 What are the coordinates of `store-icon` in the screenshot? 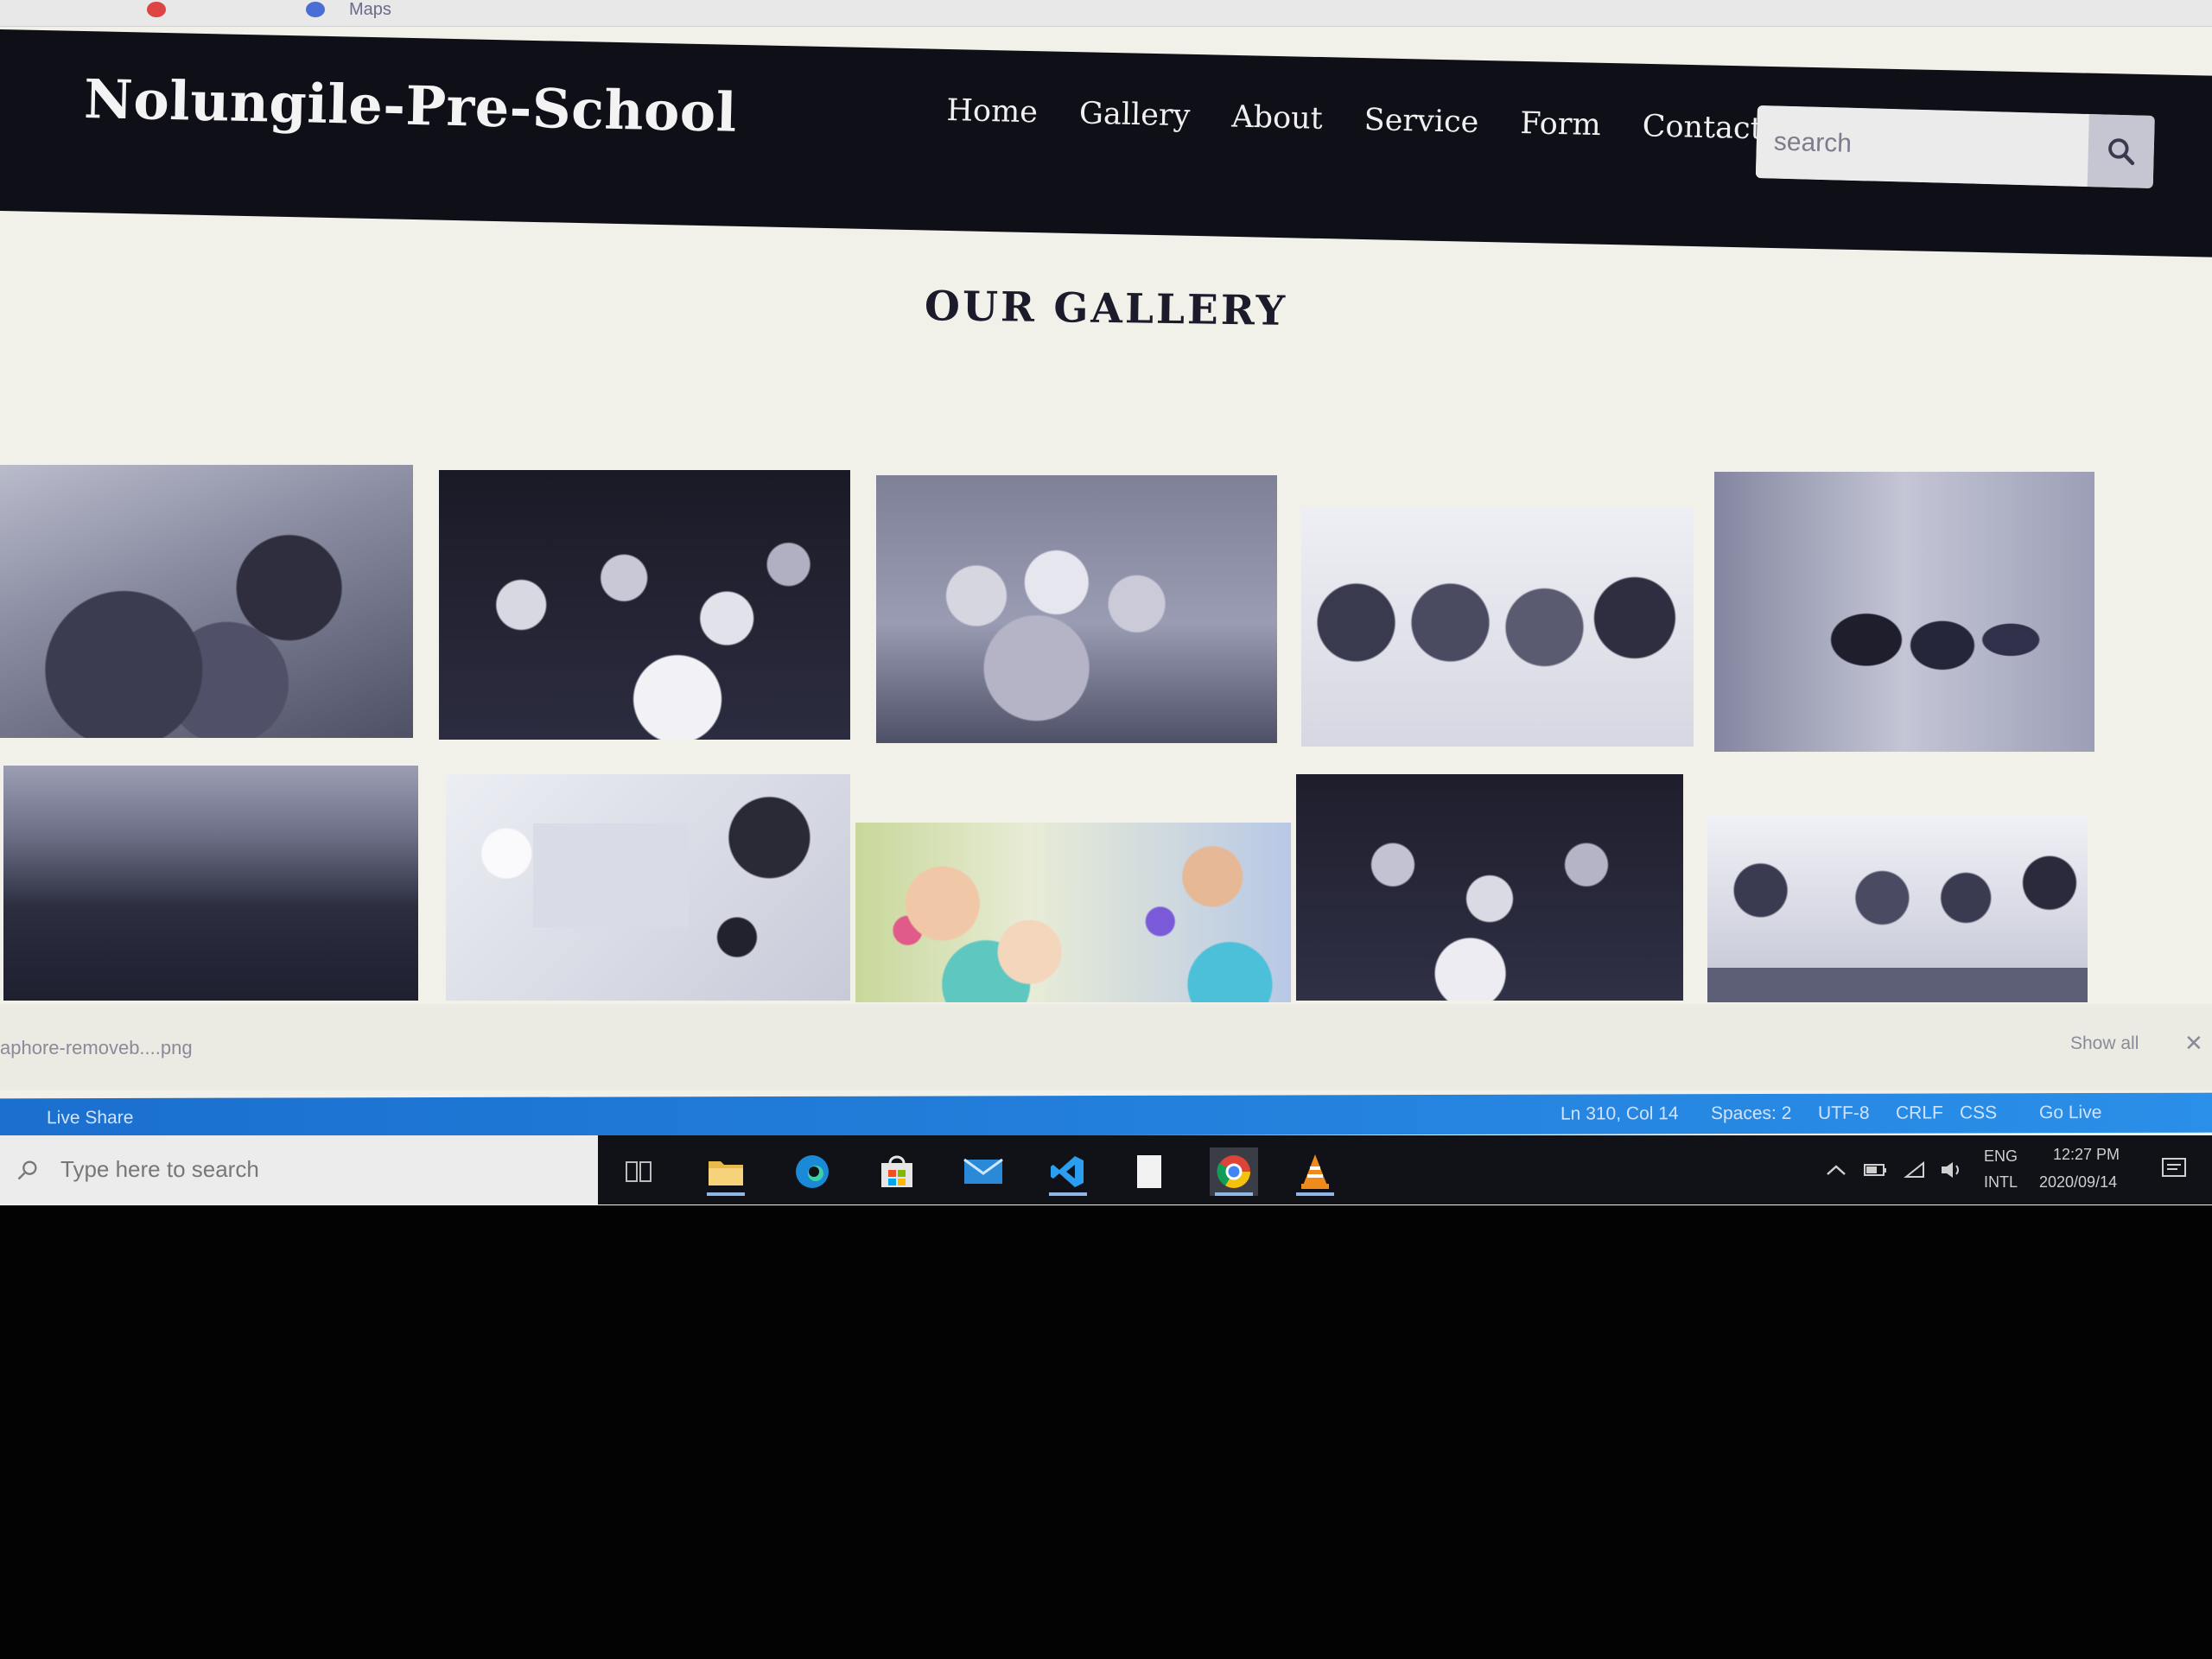 It's located at (897, 1171).